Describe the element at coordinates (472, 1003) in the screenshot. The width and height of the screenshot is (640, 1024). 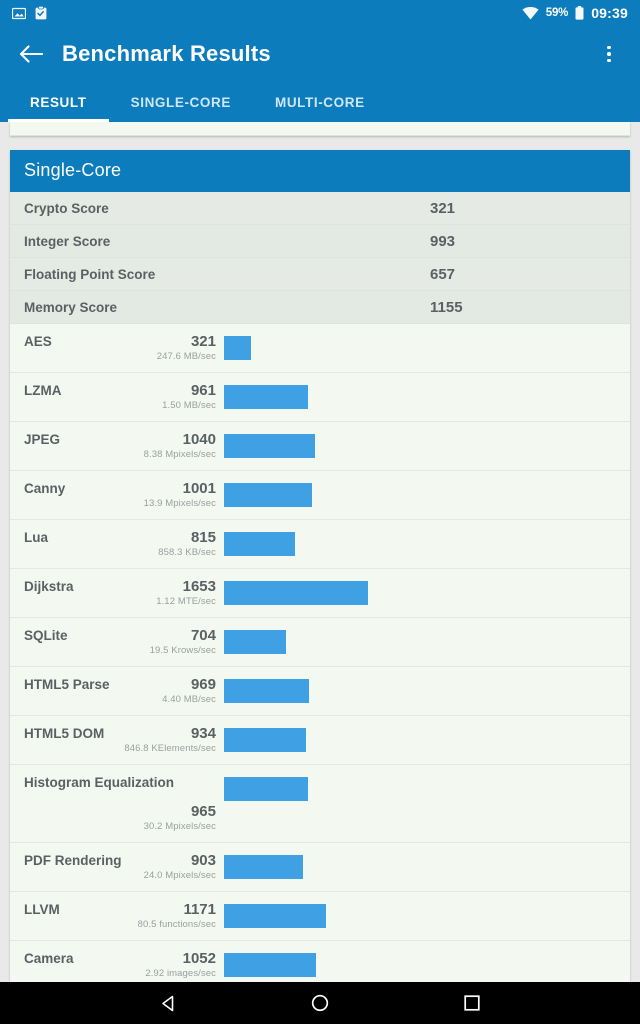
I see `nav-recents-icon` at that location.